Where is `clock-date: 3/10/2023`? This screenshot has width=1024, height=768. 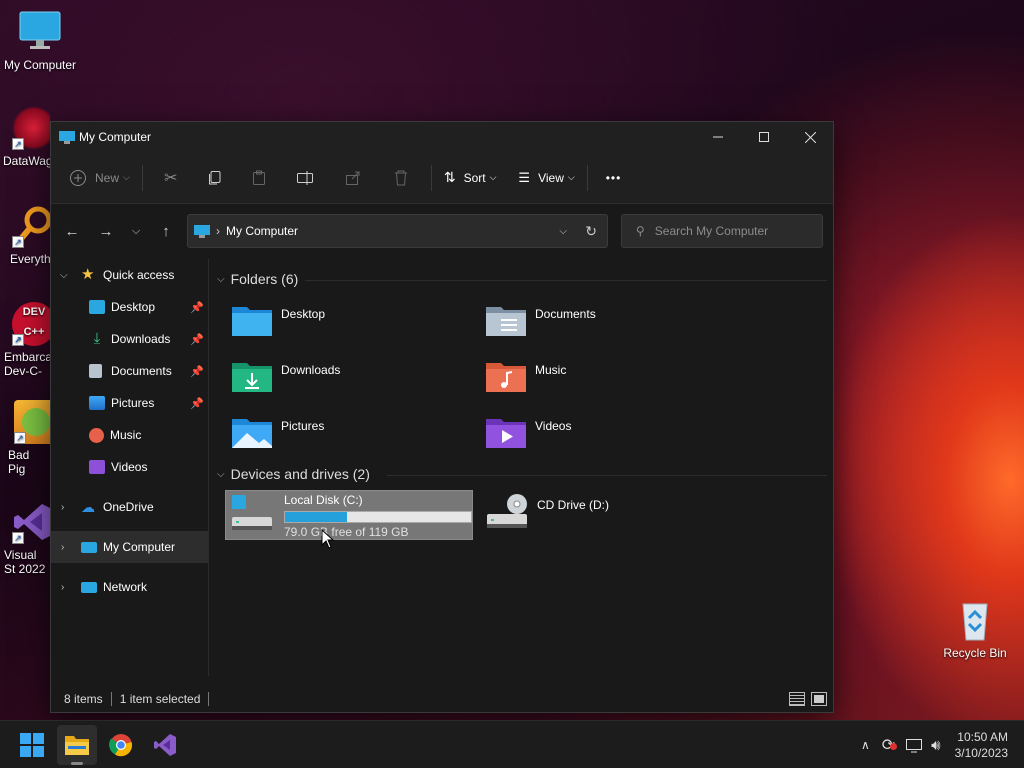 clock-date: 3/10/2023 is located at coordinates (981, 753).